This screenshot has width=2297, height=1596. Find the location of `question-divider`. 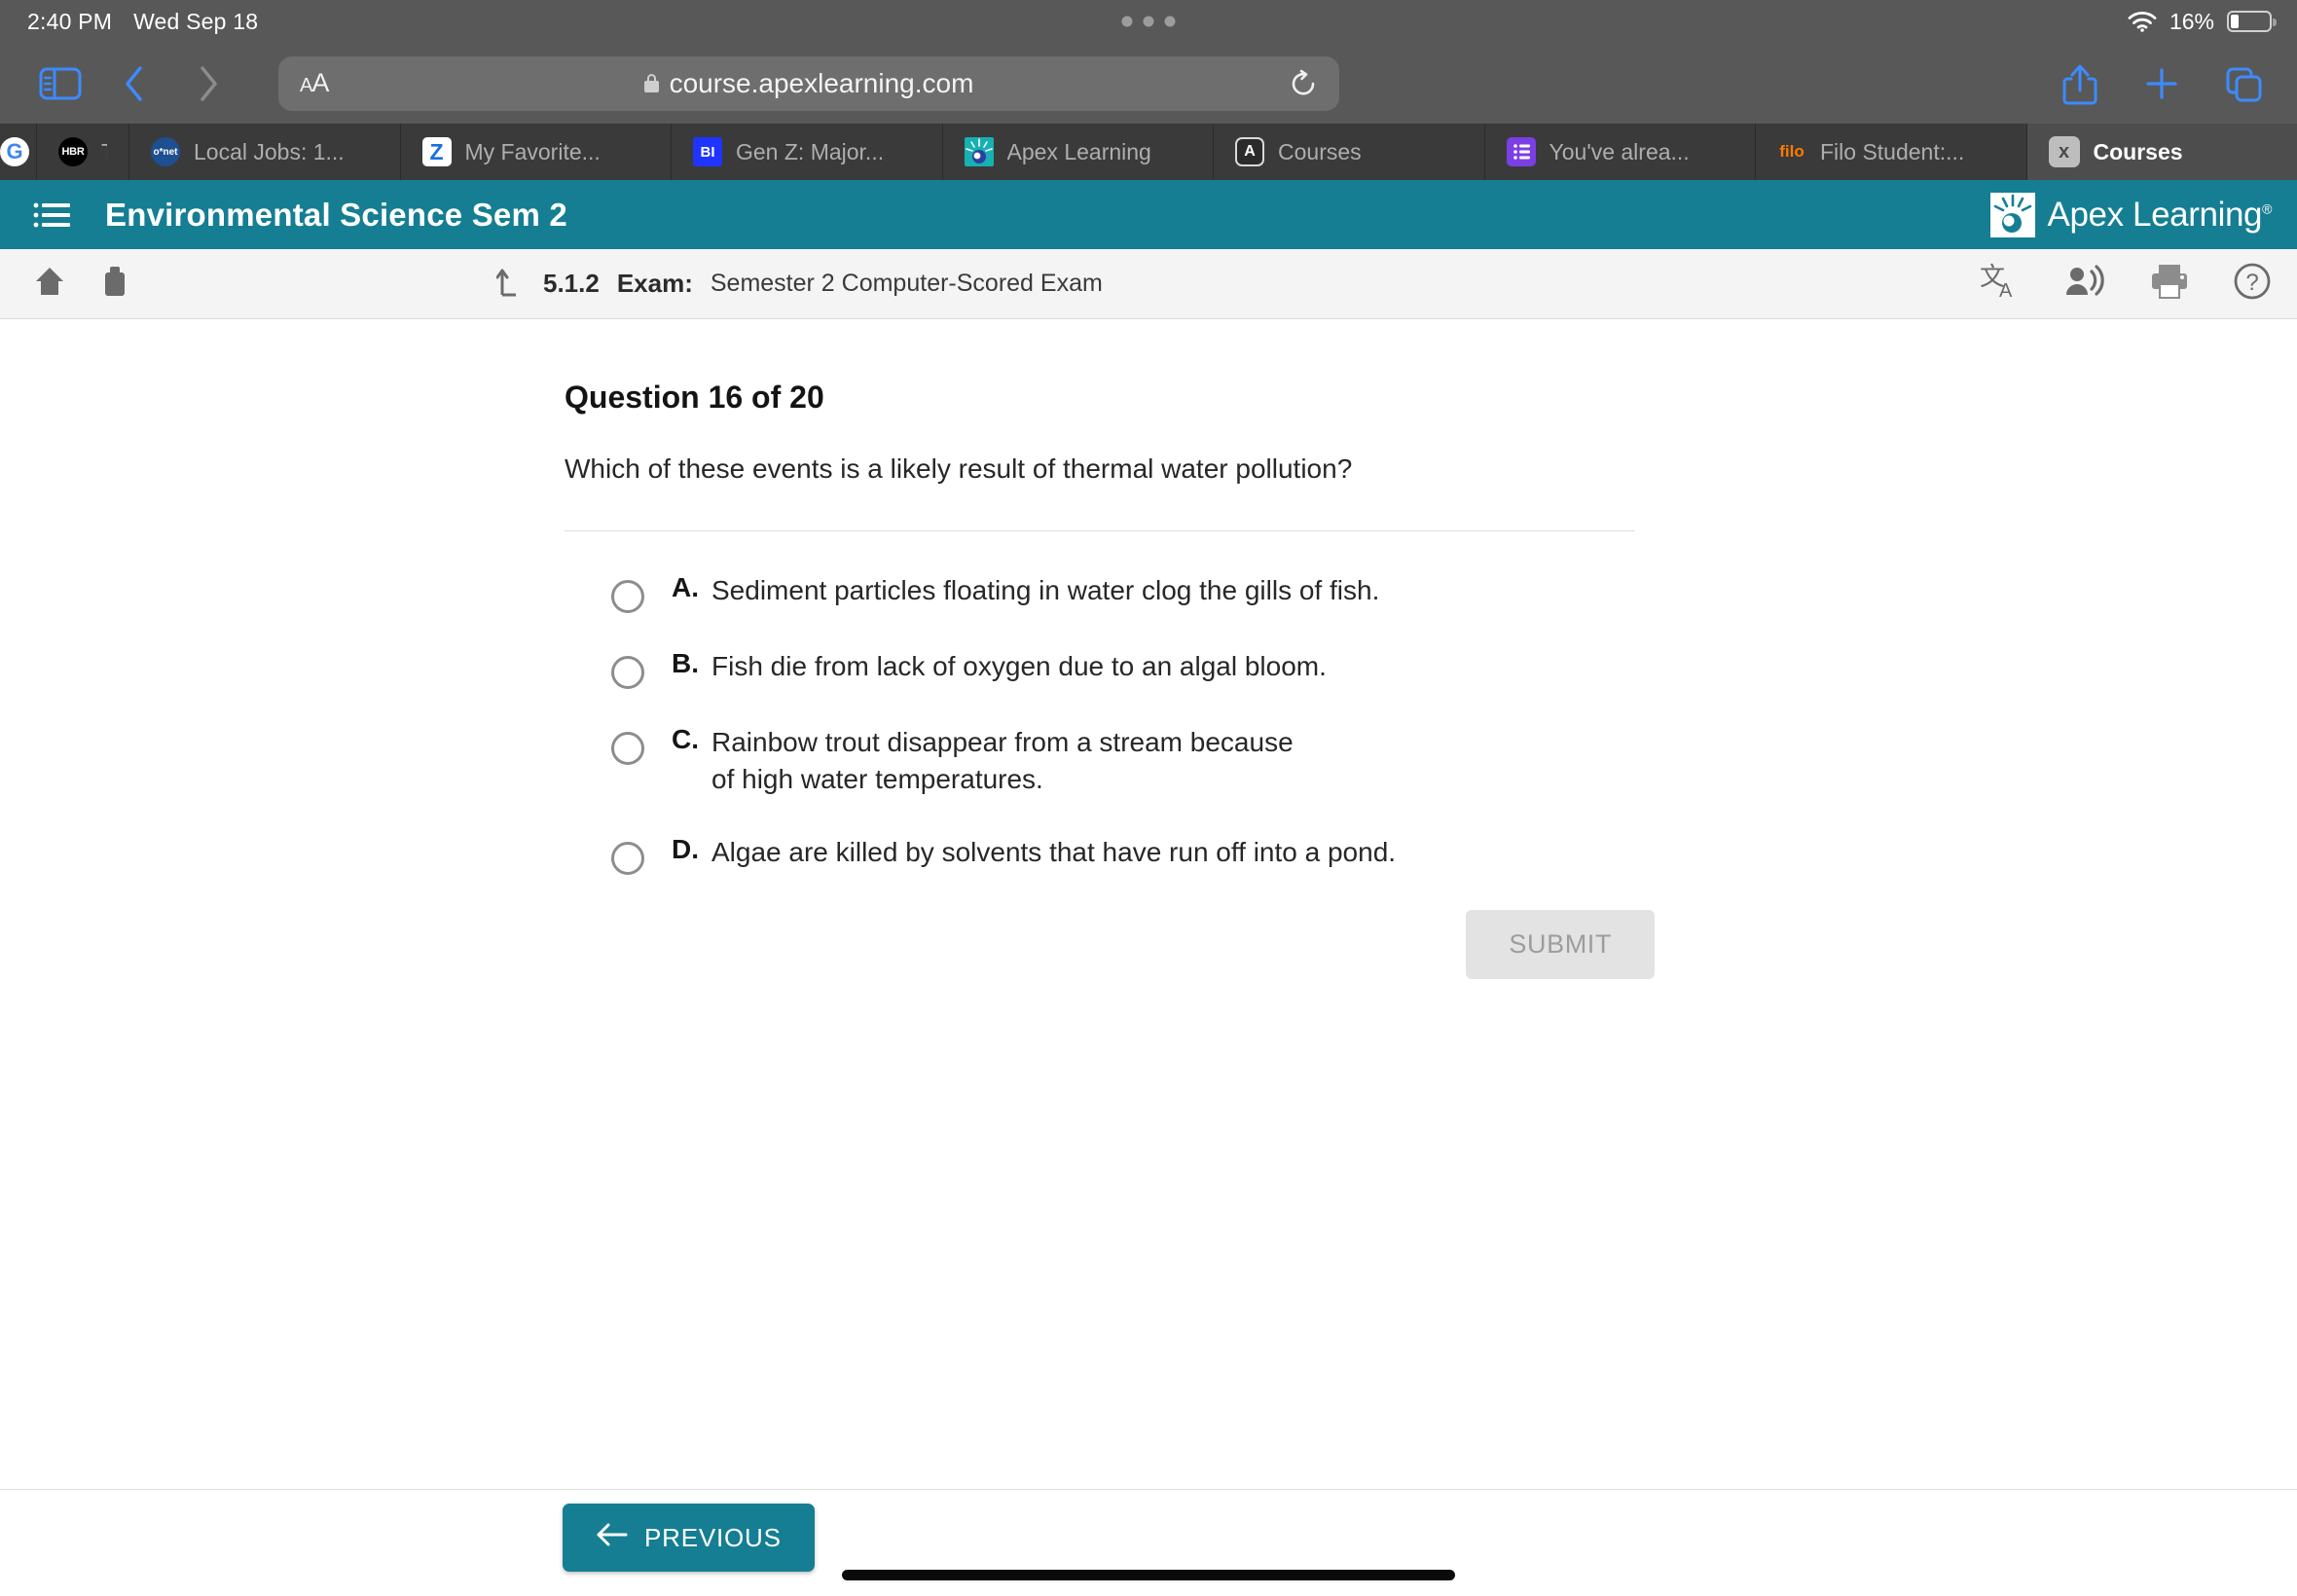

question-divider is located at coordinates (1100, 530).